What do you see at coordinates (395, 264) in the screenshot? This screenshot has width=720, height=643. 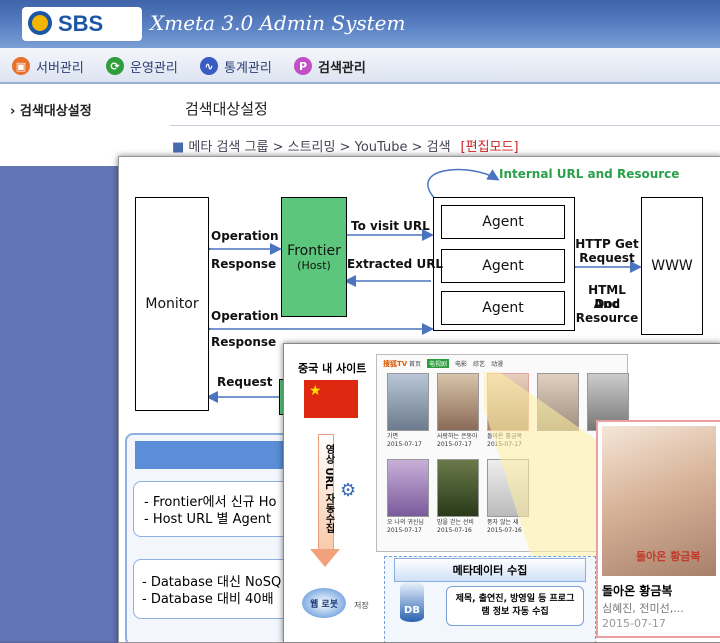 I see `extracted-url-label: Extracted URL` at bounding box center [395, 264].